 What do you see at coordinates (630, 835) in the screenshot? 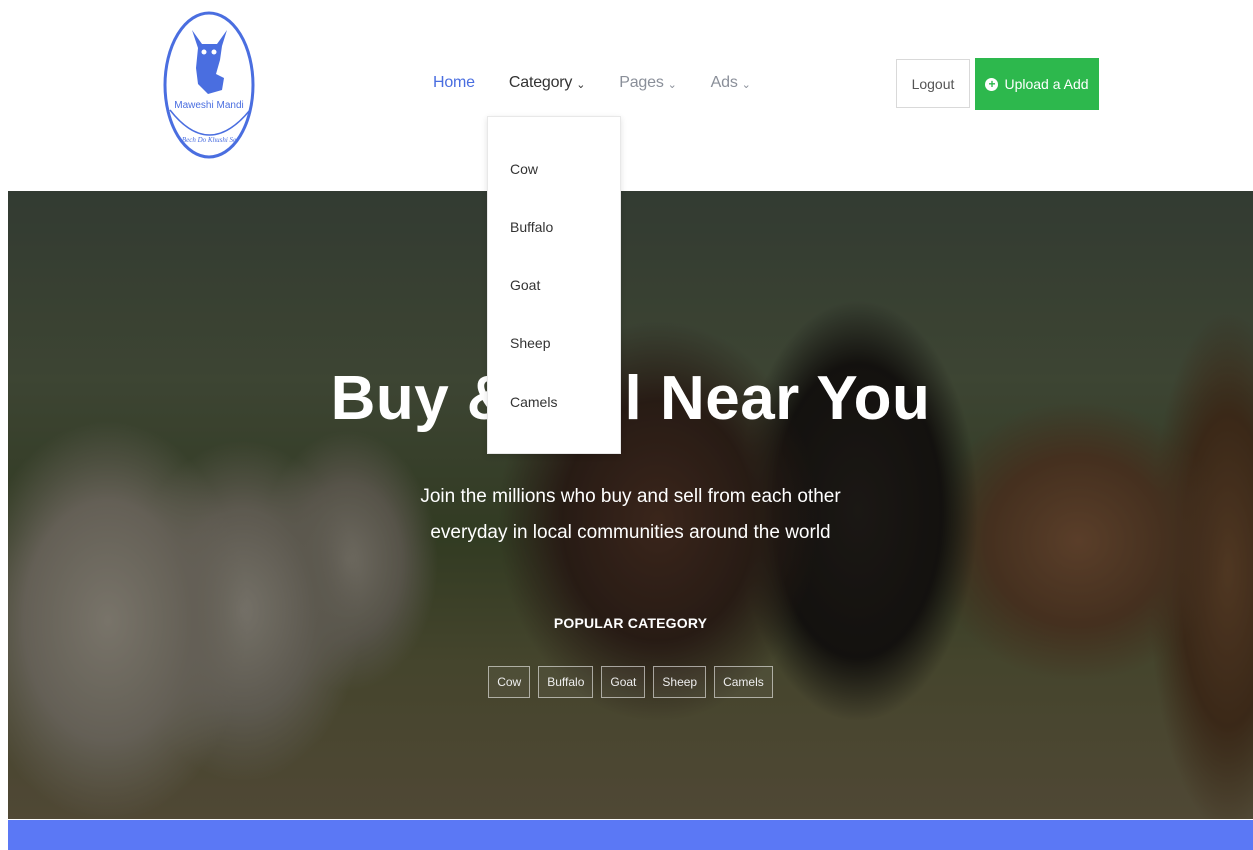
I see `section-bar` at bounding box center [630, 835].